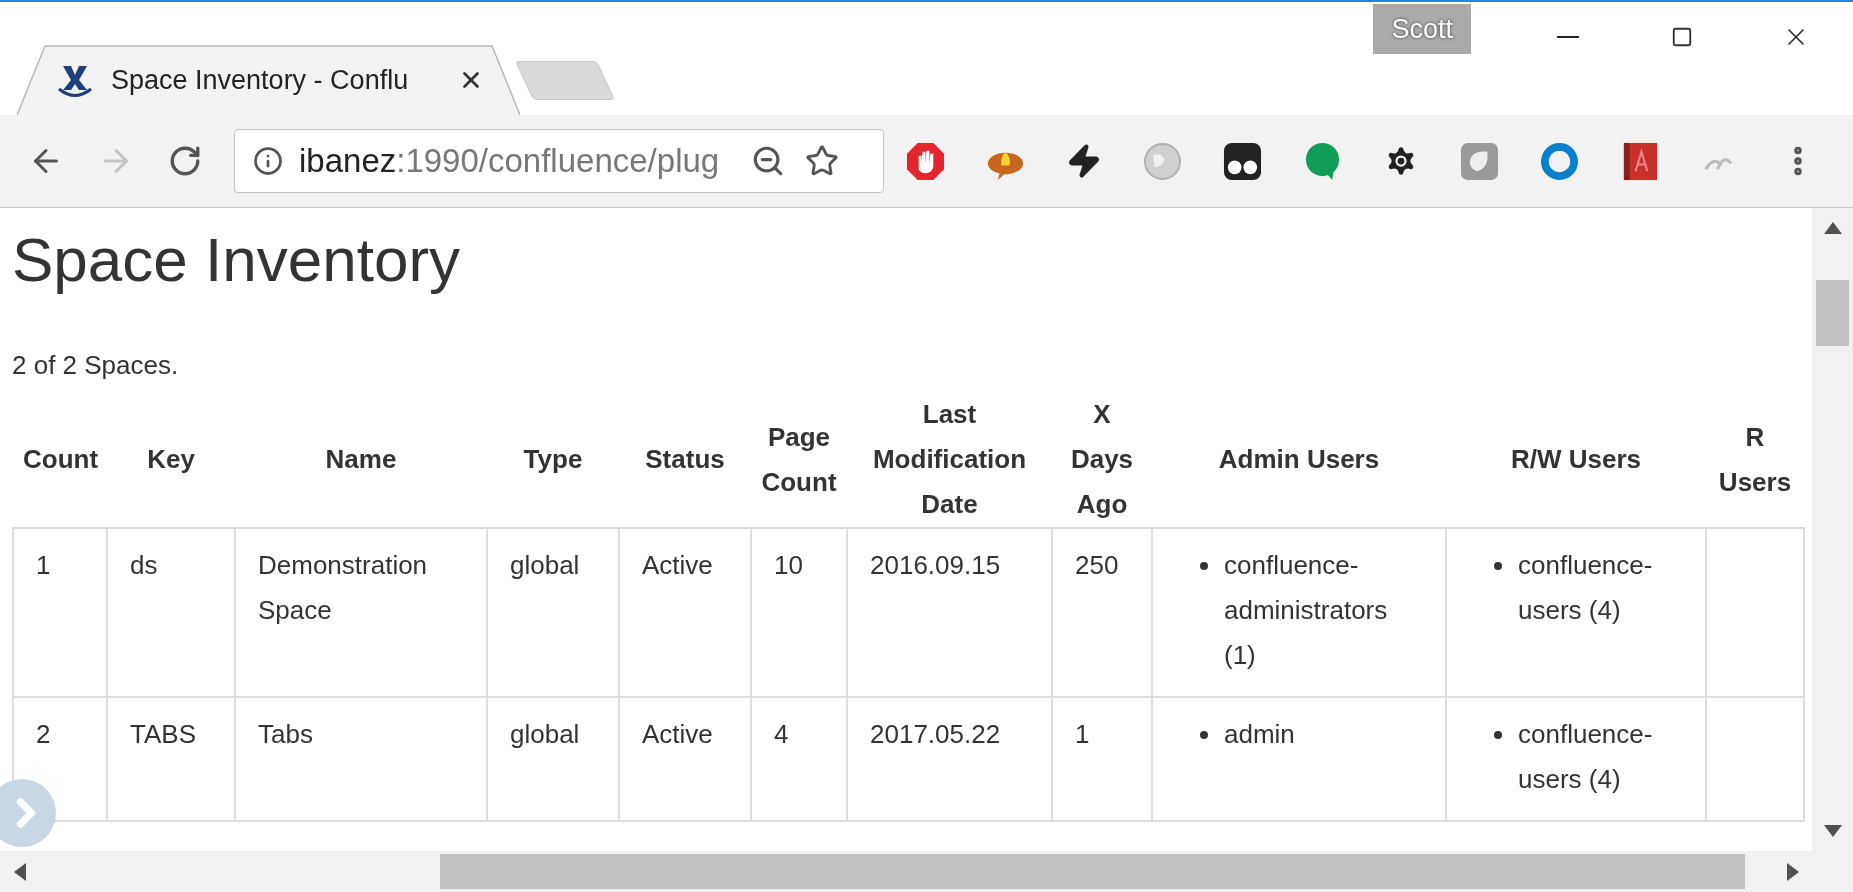  I want to click on column-header: Type, so click(553, 459).